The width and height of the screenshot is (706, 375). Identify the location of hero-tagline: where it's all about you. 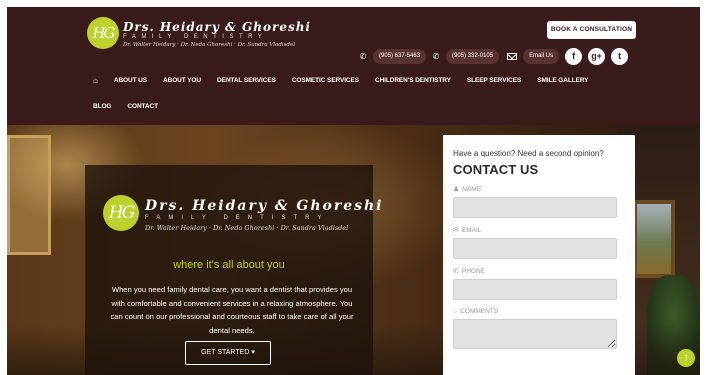
(229, 265).